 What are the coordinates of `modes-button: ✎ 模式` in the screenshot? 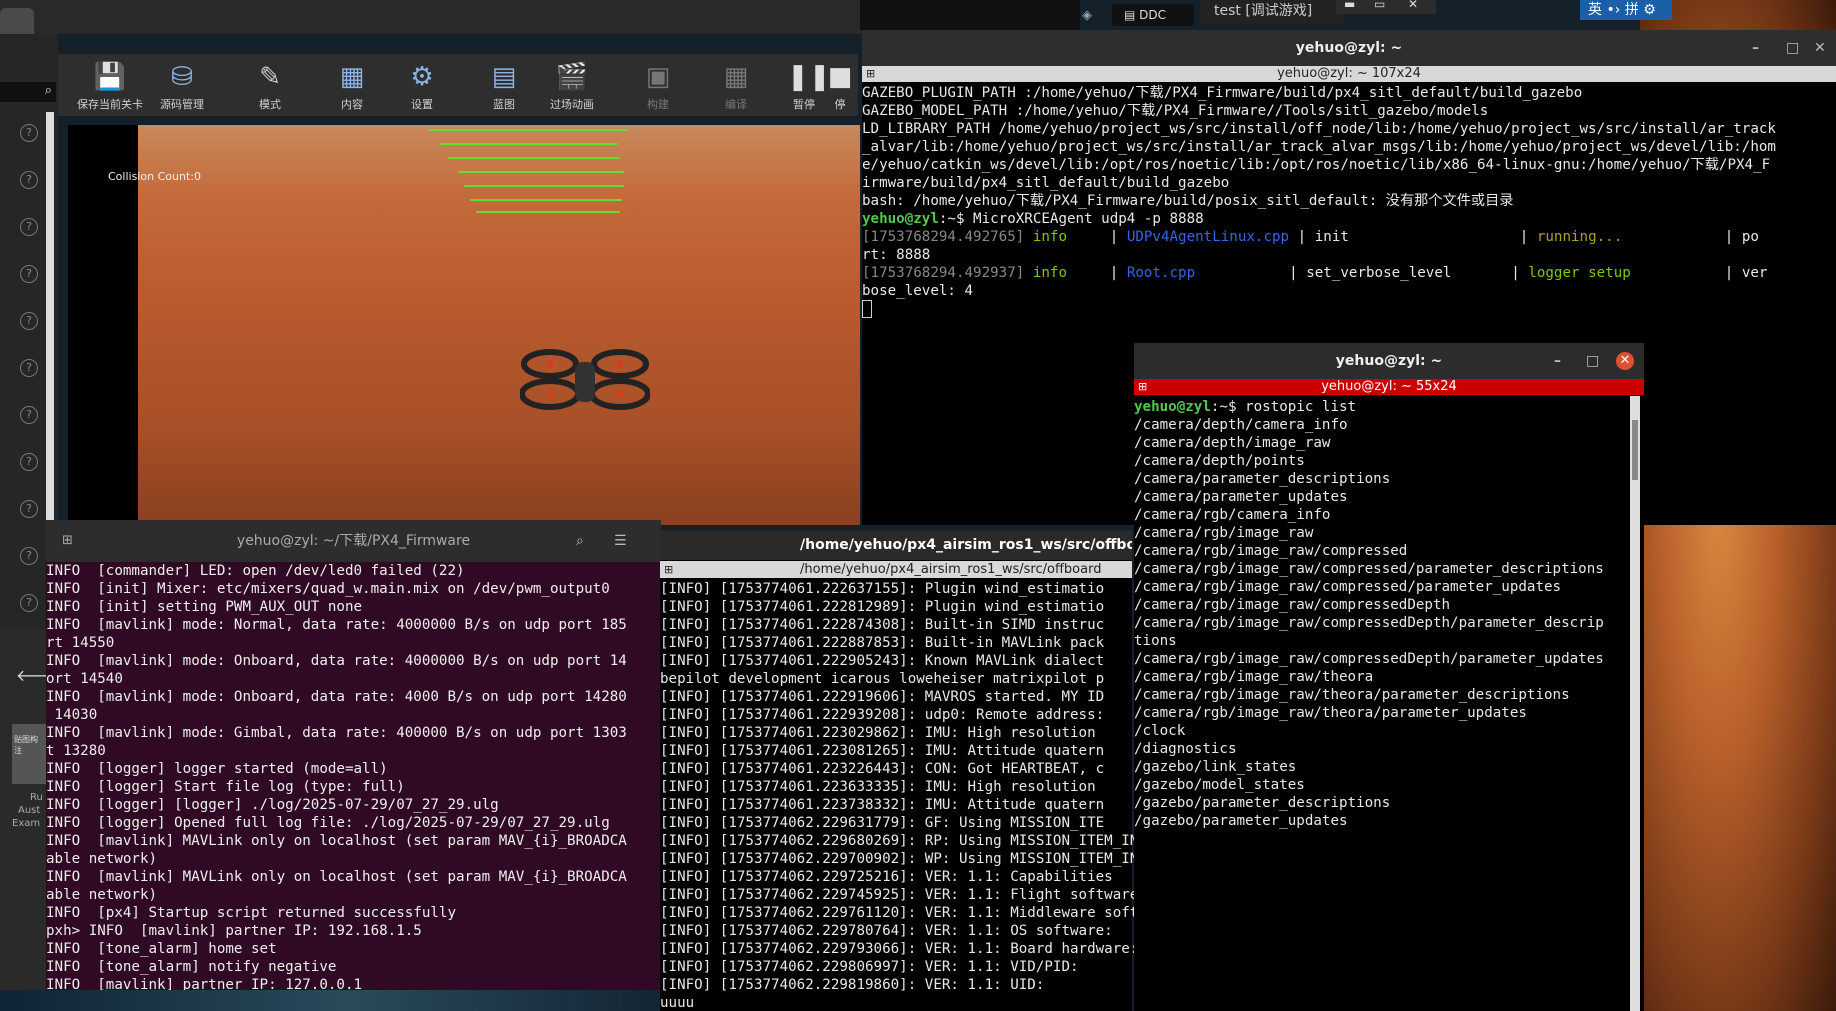 It's located at (270, 86).